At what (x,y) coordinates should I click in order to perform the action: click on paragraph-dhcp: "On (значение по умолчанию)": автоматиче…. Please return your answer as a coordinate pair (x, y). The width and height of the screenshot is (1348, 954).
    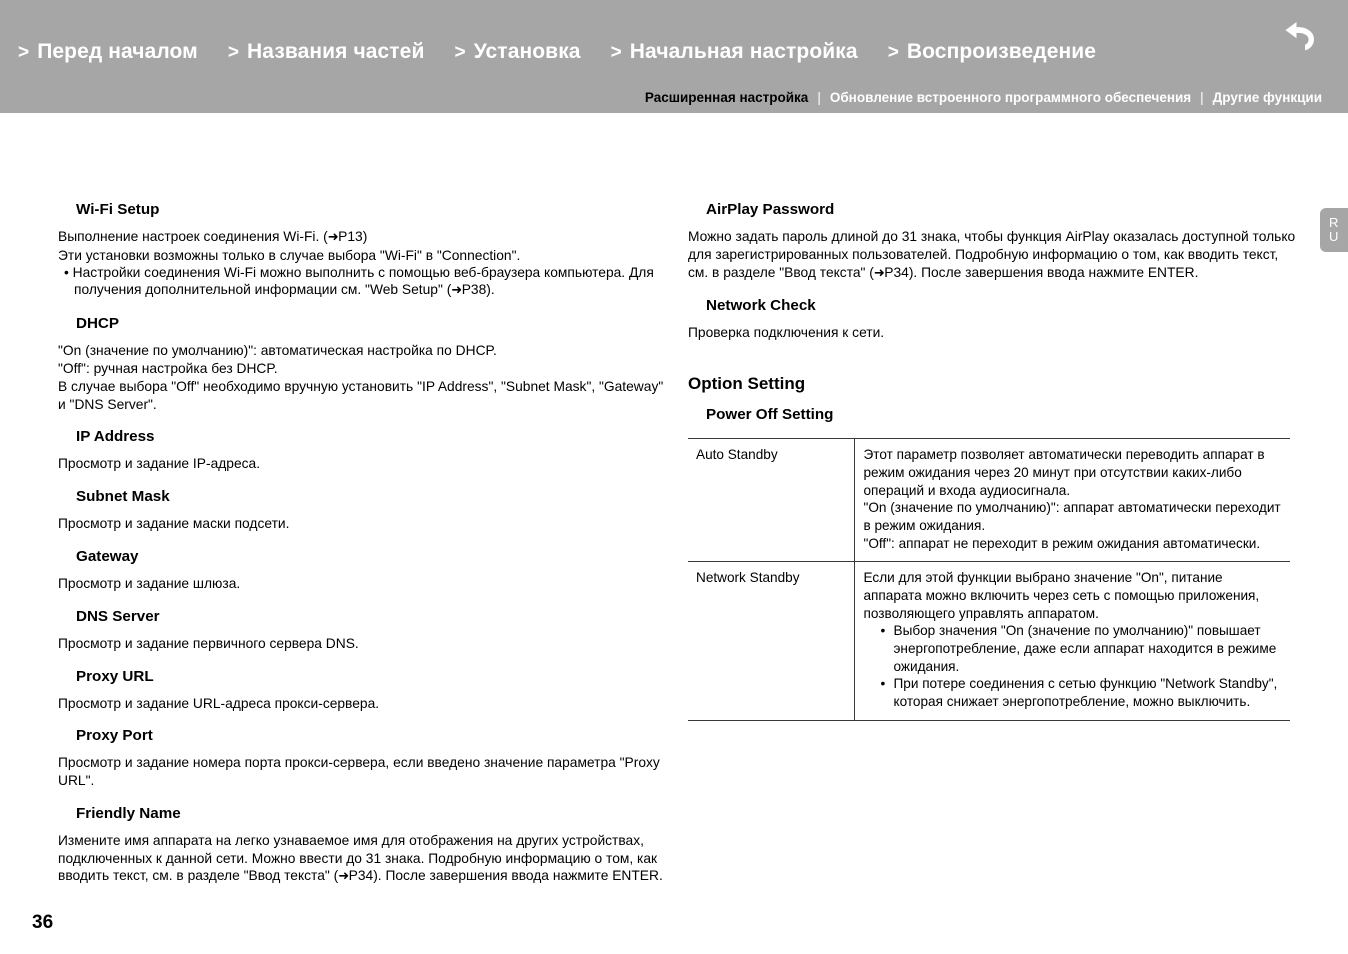
    Looking at the image, I should click on (362, 377).